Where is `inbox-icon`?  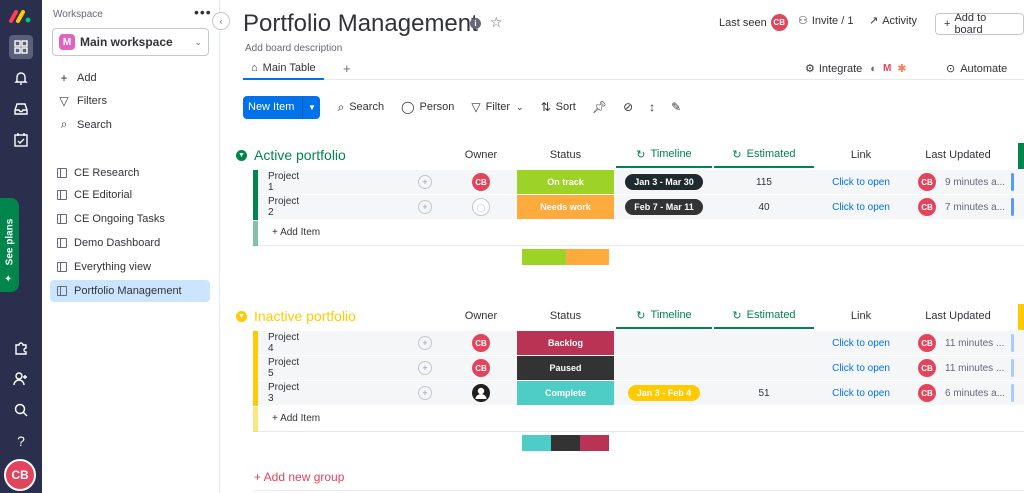 inbox-icon is located at coordinates (21, 109).